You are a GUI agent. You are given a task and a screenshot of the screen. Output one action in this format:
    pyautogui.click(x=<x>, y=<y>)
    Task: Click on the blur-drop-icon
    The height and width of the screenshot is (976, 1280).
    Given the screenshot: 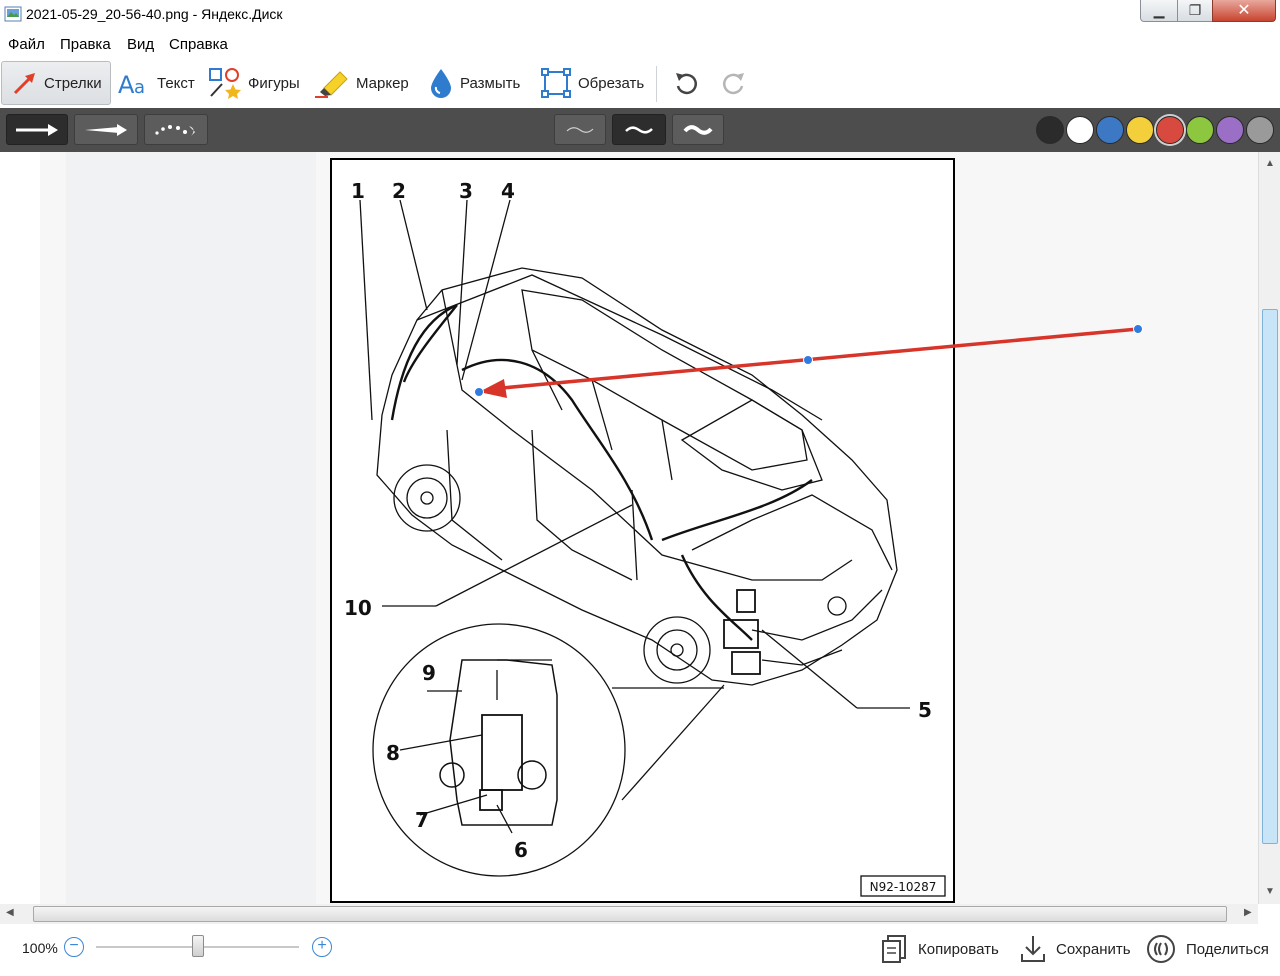 What is the action you would take?
    pyautogui.click(x=441, y=83)
    